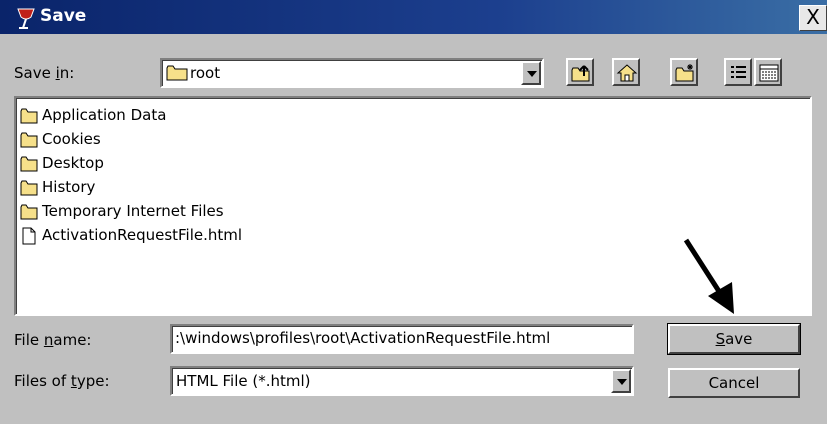 Image resolution: width=827 pixels, height=424 pixels. What do you see at coordinates (133, 211) in the screenshot?
I see `list-item-label: Temporary Internet Files` at bounding box center [133, 211].